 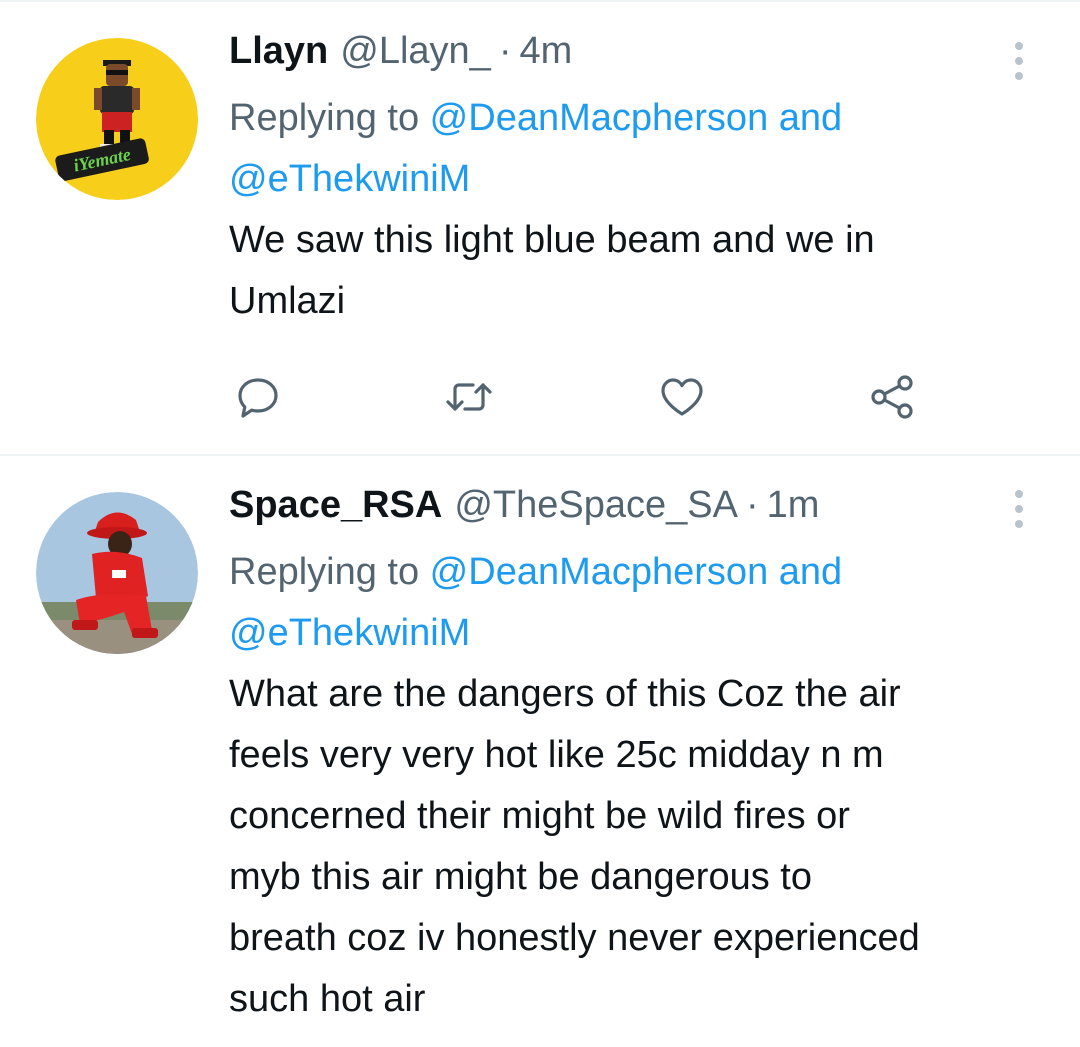 I want to click on tweet-text-line: concerned their might be wild fires or, so click(x=539, y=816).